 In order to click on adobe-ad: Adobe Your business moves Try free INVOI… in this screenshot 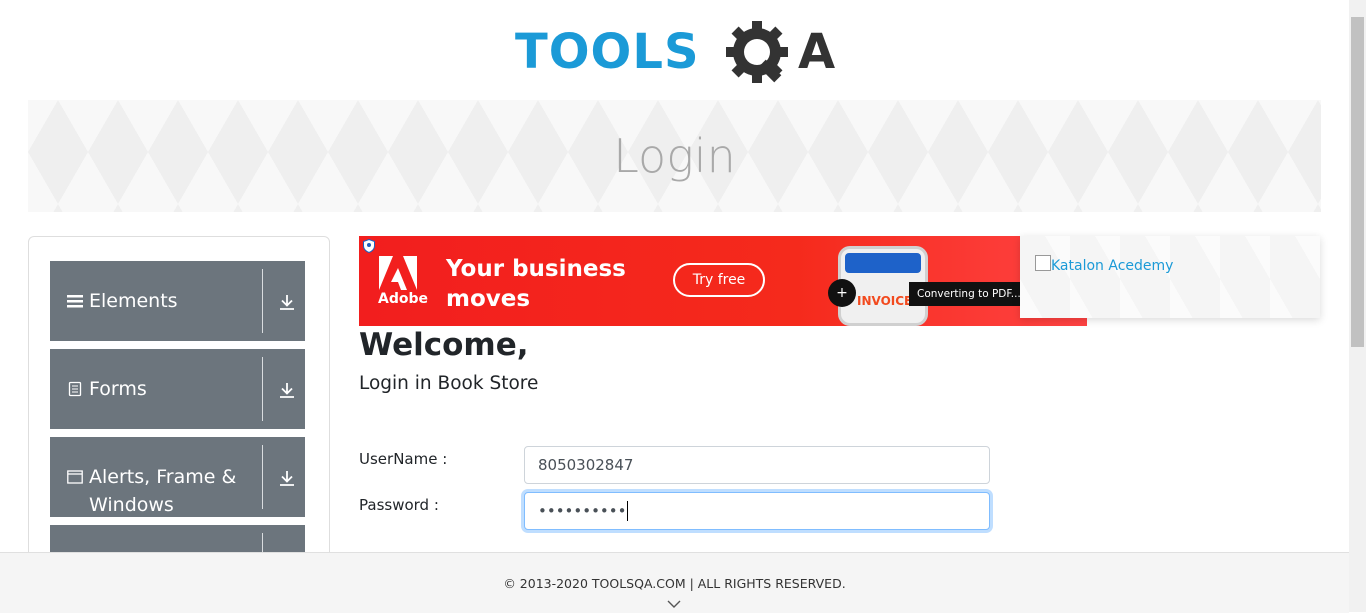, I will do `click(723, 281)`.